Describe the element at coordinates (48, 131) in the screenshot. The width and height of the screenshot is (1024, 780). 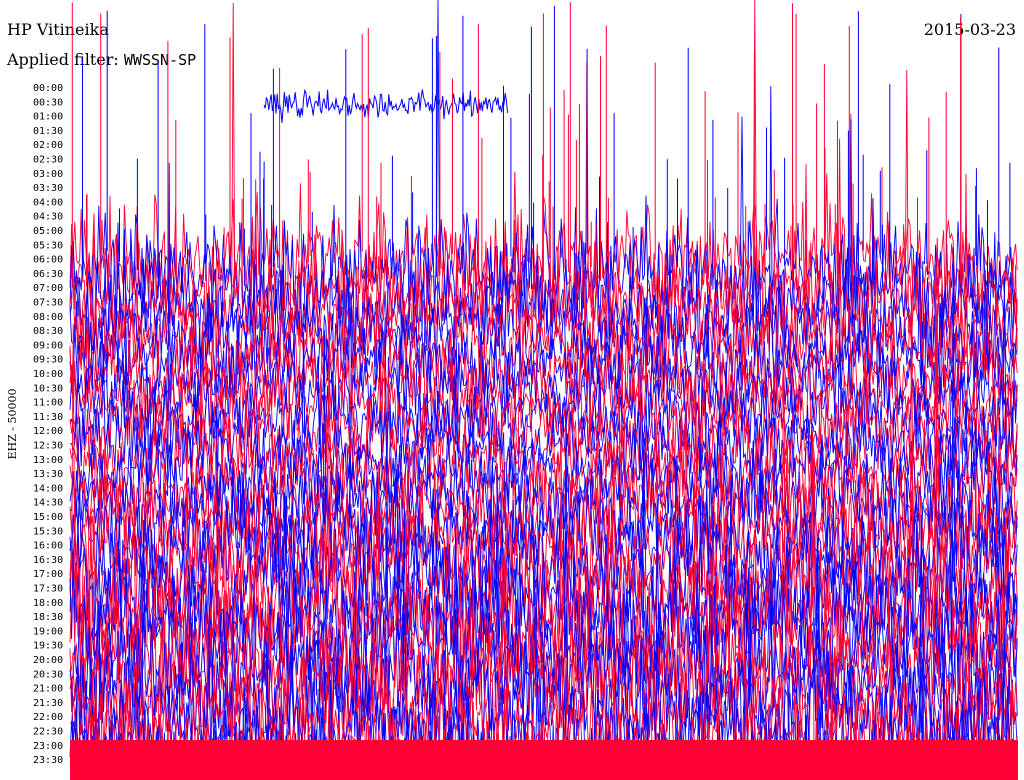
I see `y-tick-label: 01:30` at that location.